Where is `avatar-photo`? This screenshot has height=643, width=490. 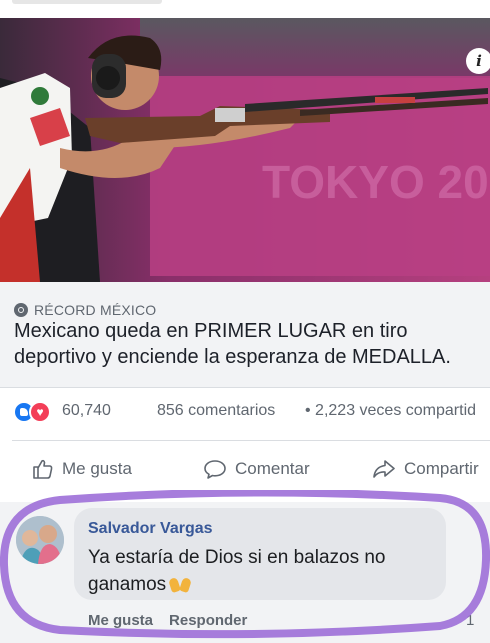
avatar-photo is located at coordinates (40, 540).